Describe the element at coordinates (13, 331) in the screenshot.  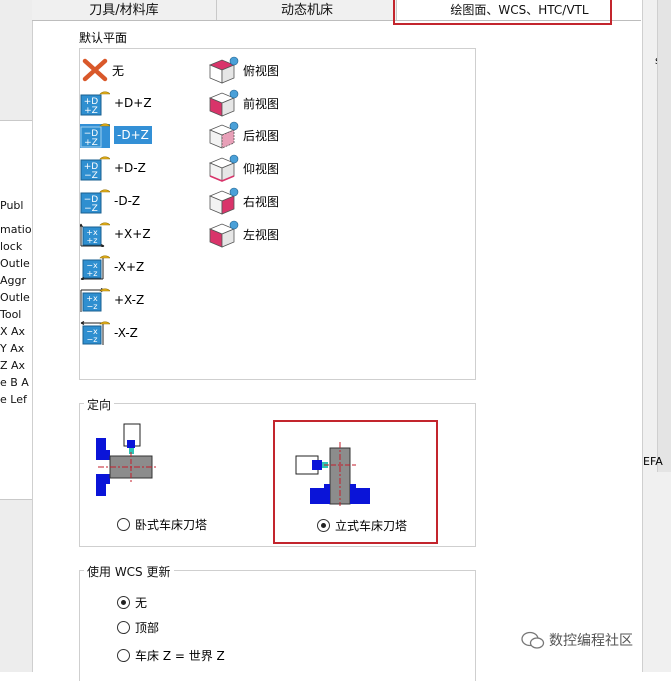
I see `background-tree-row: X Ax` at that location.